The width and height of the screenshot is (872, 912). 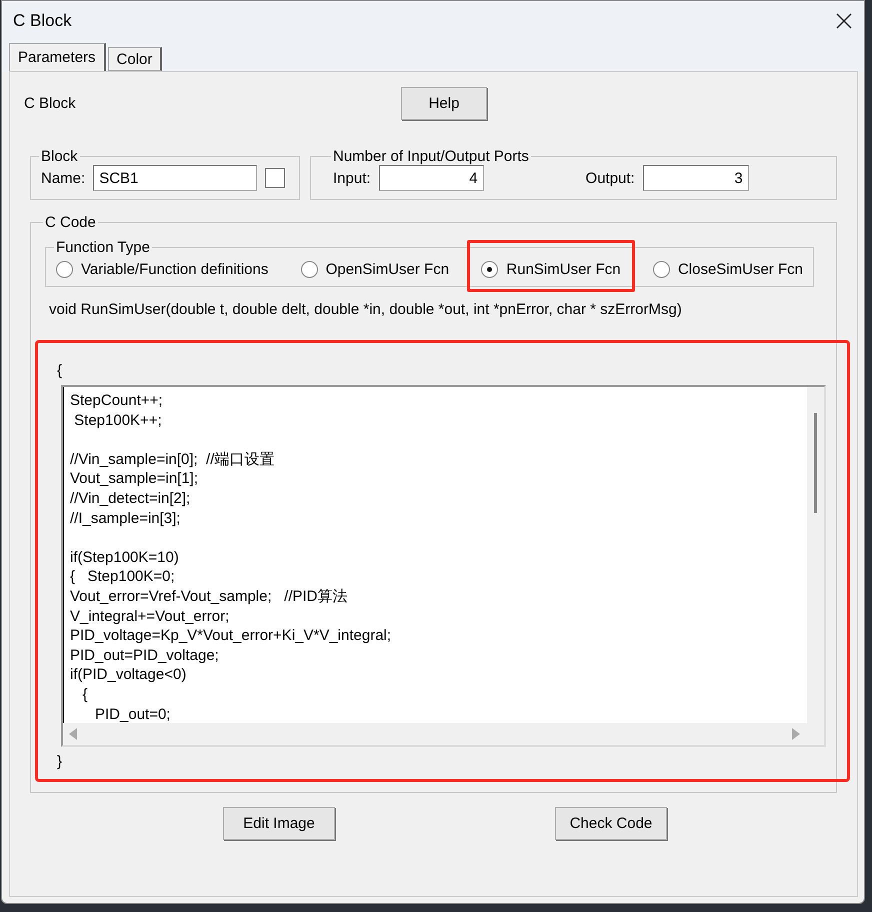 What do you see at coordinates (611, 823) in the screenshot?
I see `dialog-button: Check Code` at bounding box center [611, 823].